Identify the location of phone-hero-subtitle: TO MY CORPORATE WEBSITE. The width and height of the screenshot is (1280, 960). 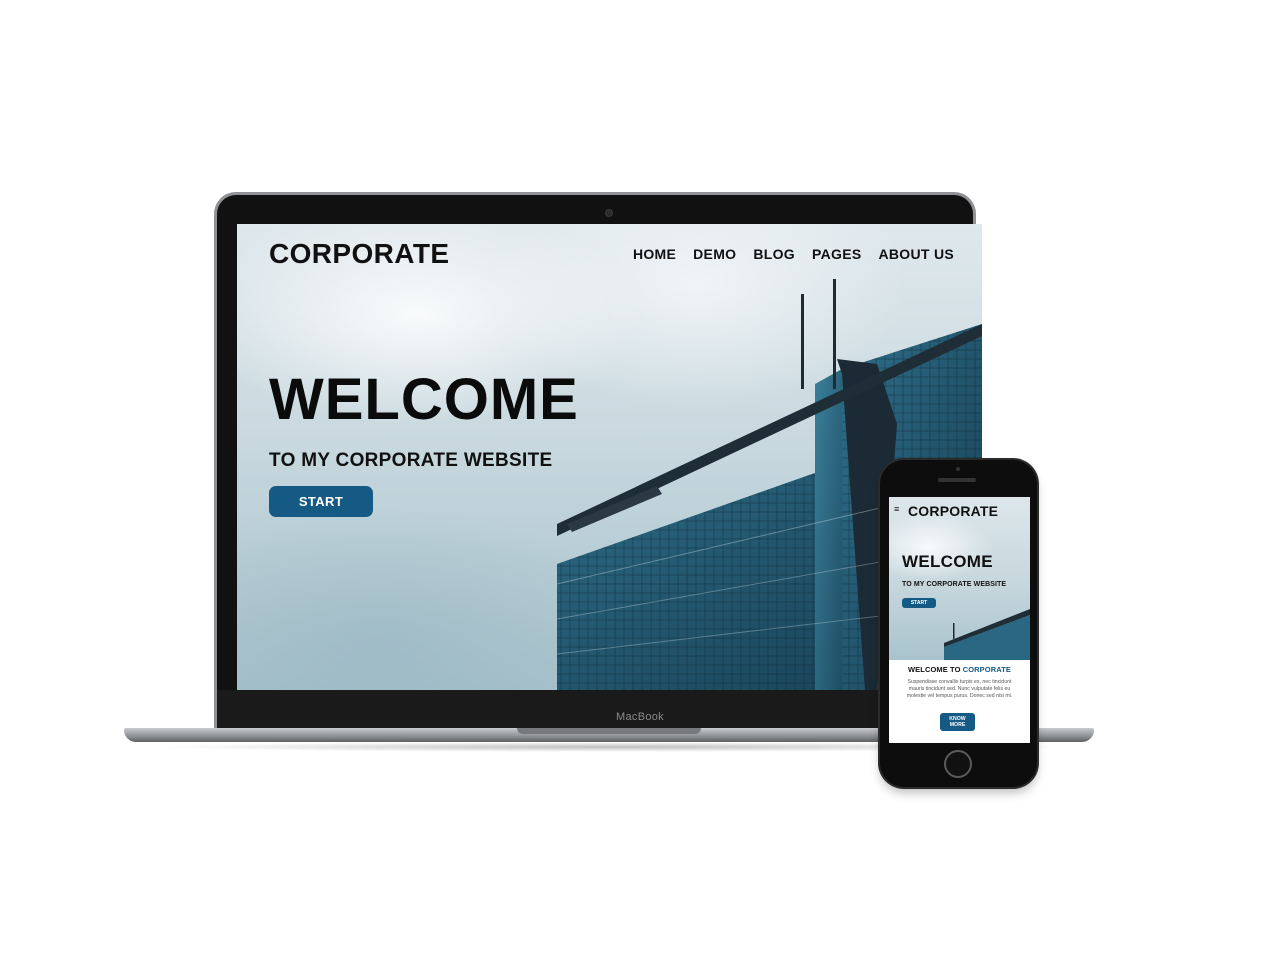
(954, 584).